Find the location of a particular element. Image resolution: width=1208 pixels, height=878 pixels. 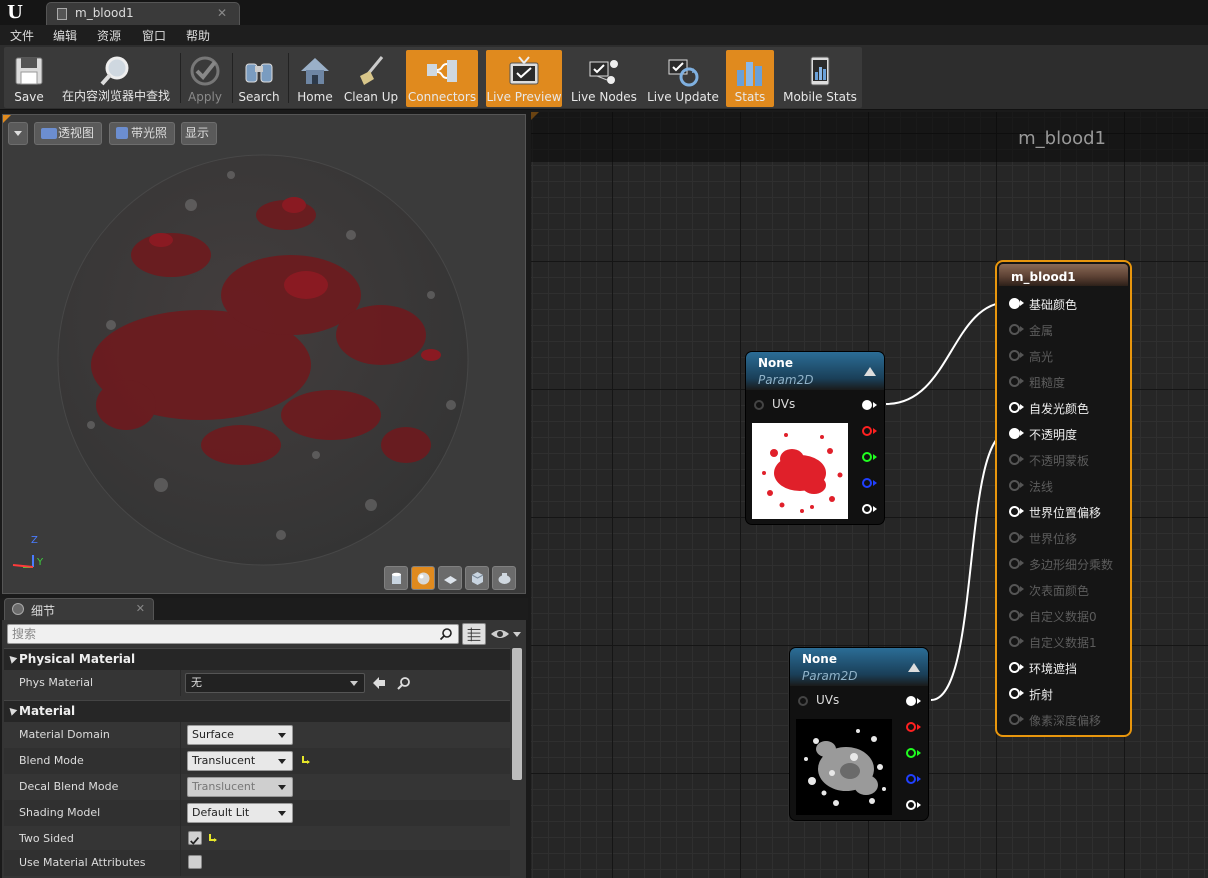

unreal-logo-icon: U is located at coordinates (15, 13).